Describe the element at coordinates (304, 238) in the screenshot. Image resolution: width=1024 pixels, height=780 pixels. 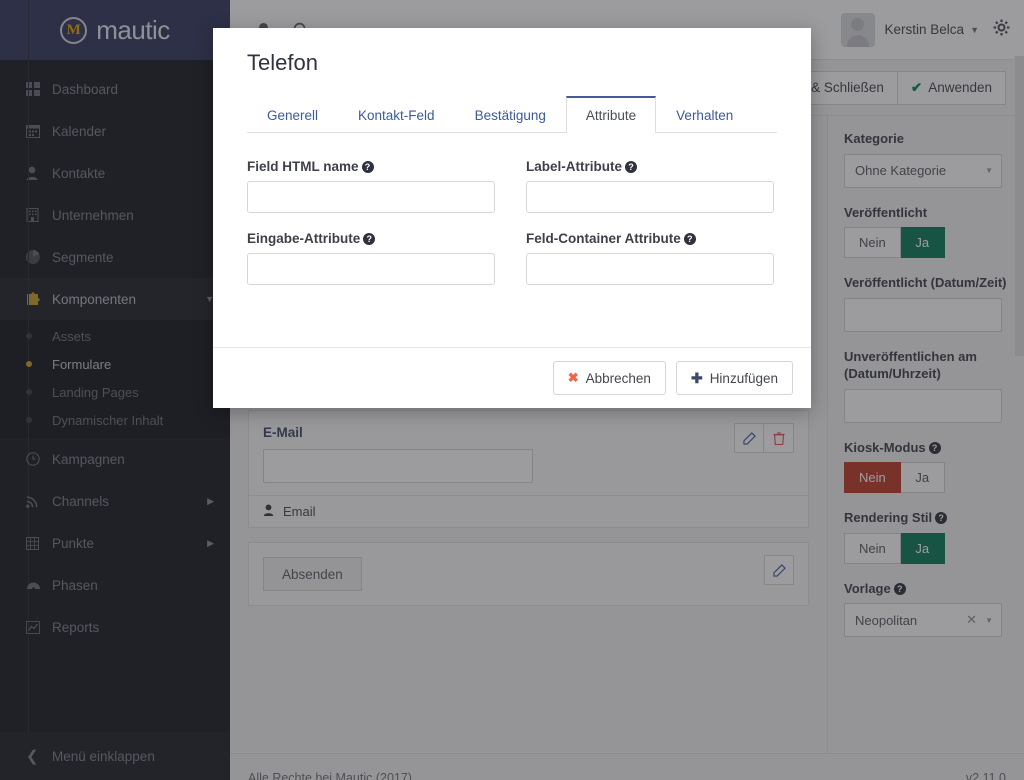
I see `eingabe-attribute-text: Eingabe-Attribute` at that location.